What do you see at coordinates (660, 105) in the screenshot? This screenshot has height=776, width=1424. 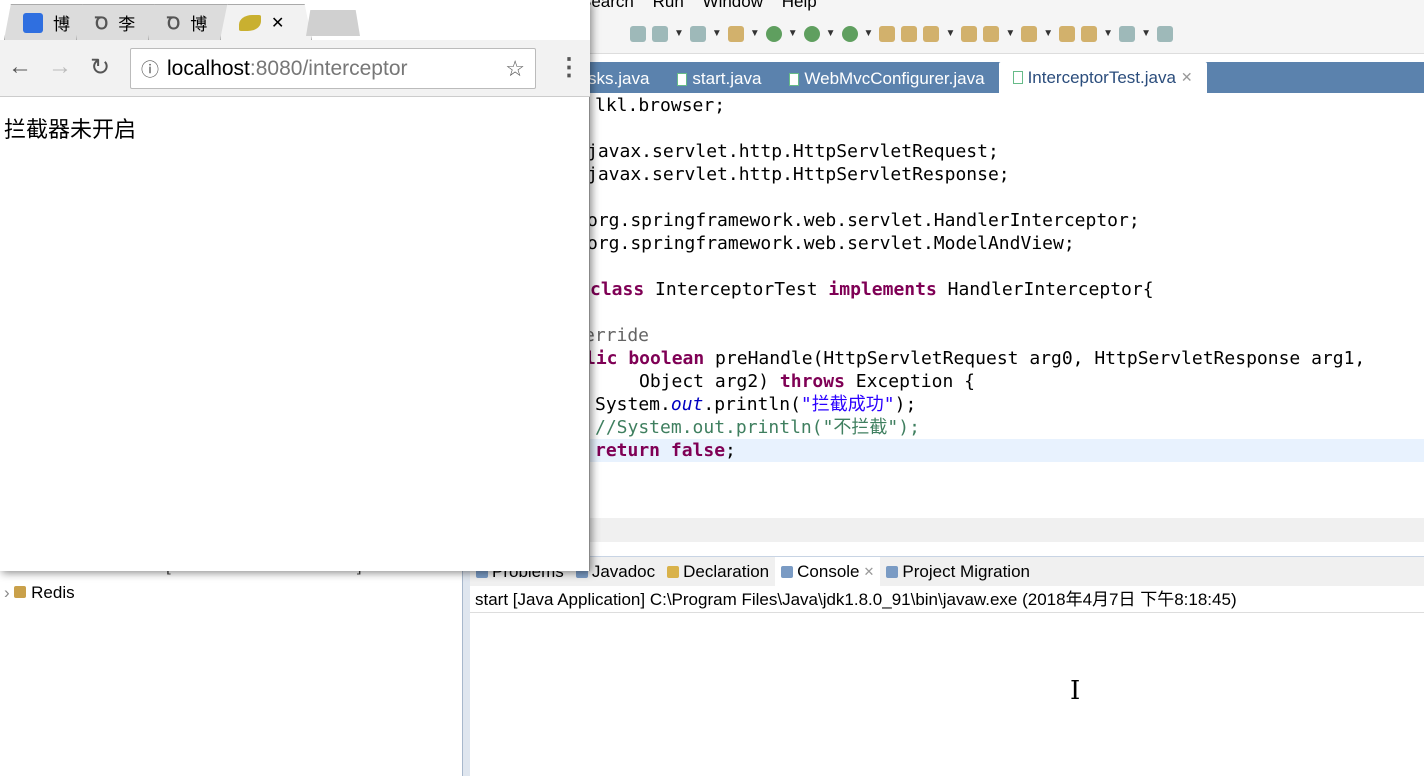 I see `code-line: lkl.browser;` at bounding box center [660, 105].